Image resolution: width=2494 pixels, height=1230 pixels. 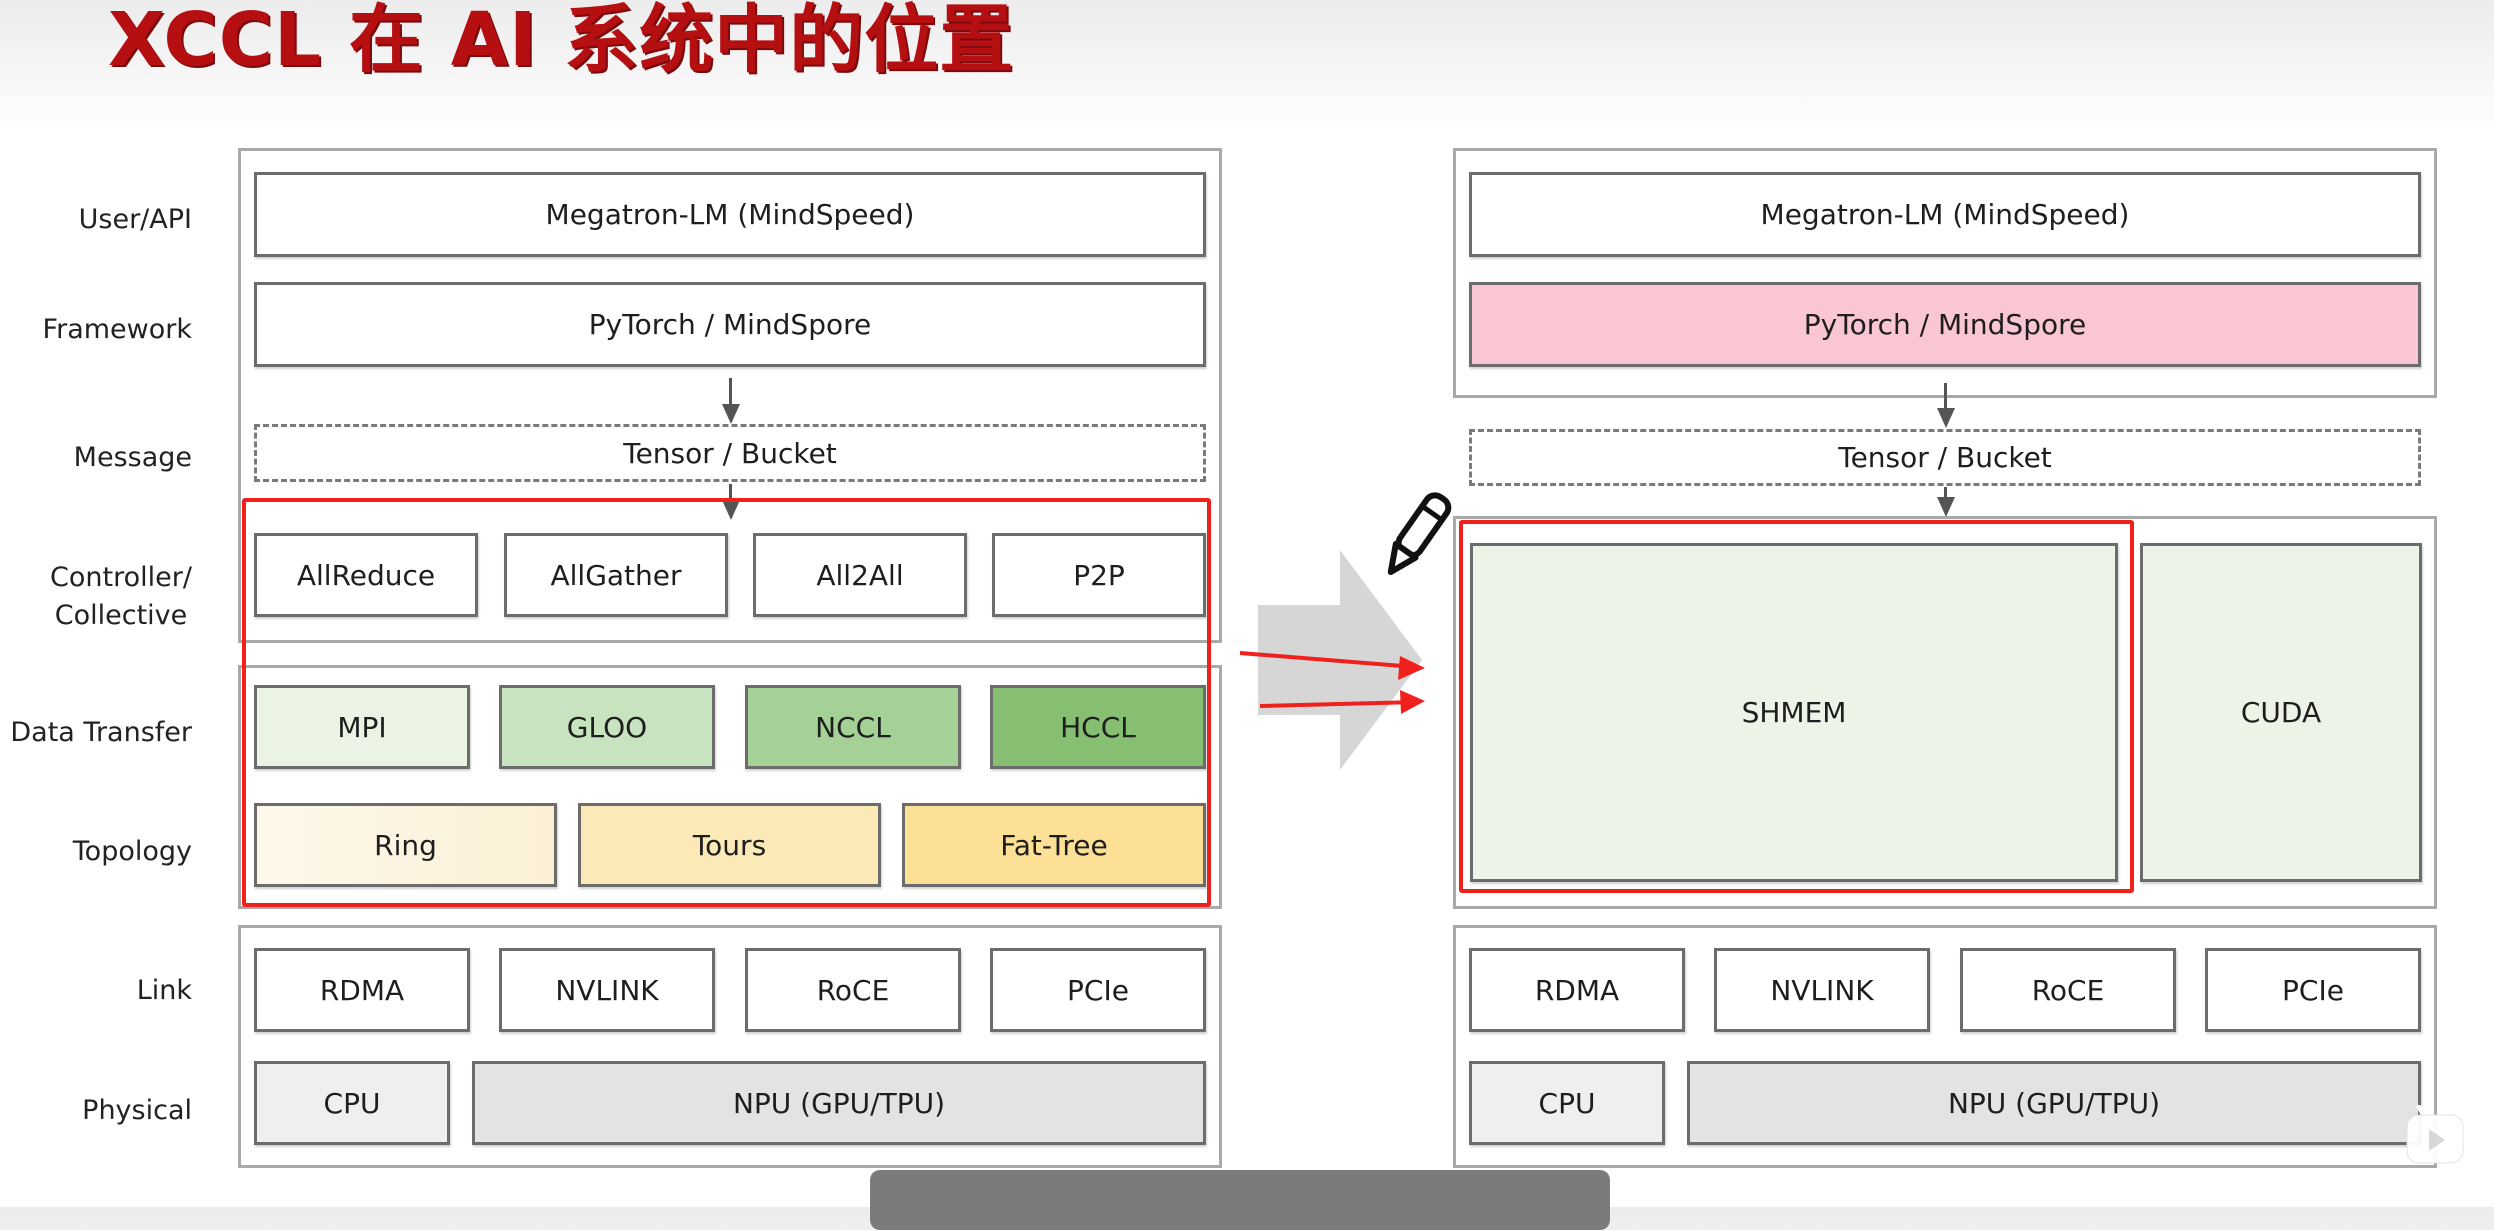 I want to click on pencil-icon, so click(x=1416, y=536).